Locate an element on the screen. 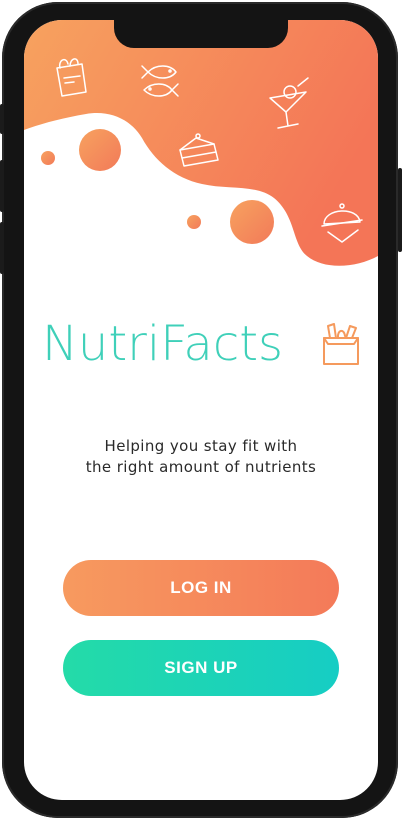 Image resolution: width=402 pixels, height=820 pixels. signup-button-label: SIGN UP is located at coordinates (201, 667).